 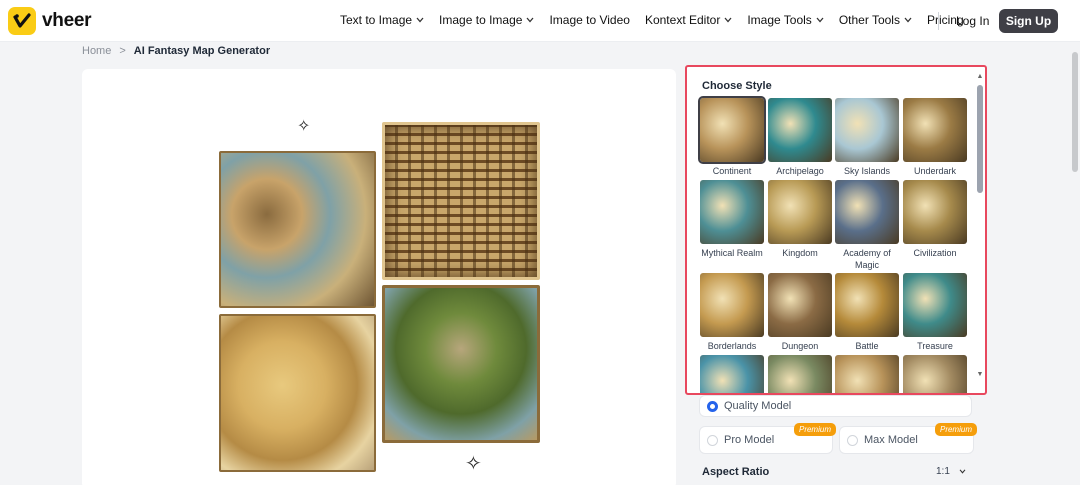 I want to click on breadcrumb: Home > AI Fantasy Map Generator, so click(x=176, y=51).